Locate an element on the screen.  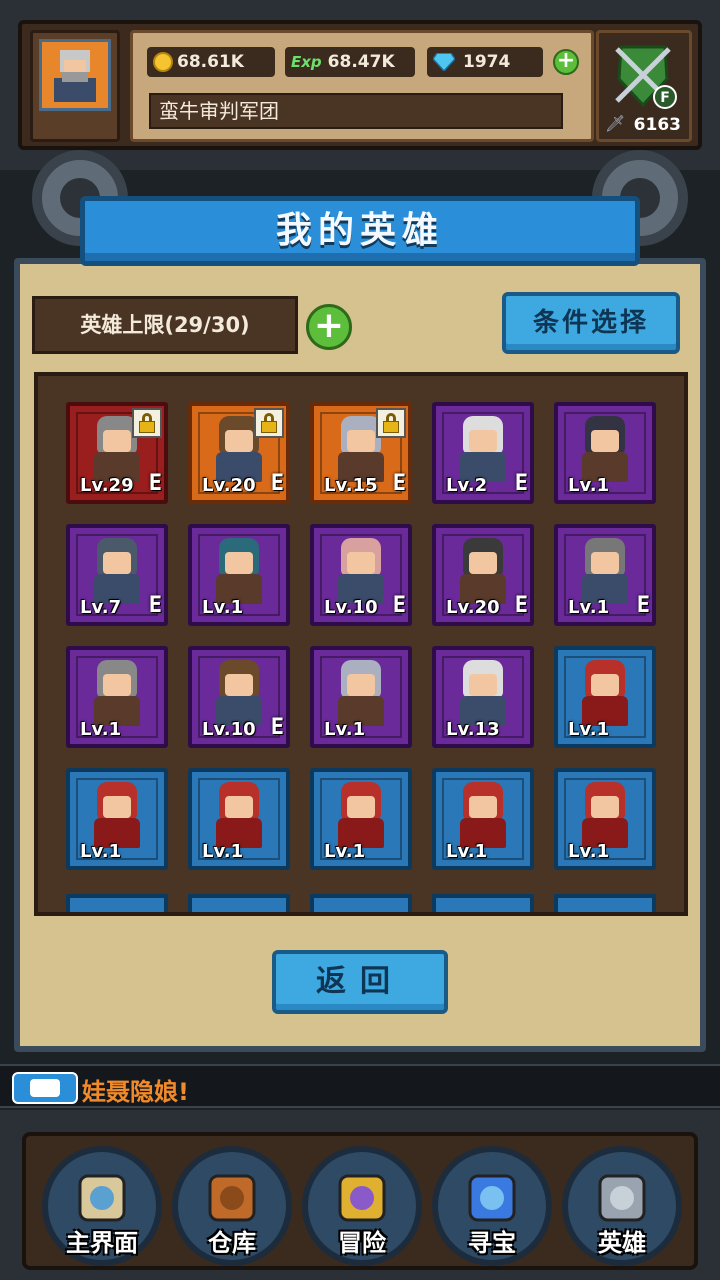
nav-knight-helmet: 英雄 is located at coordinates (622, 1206).